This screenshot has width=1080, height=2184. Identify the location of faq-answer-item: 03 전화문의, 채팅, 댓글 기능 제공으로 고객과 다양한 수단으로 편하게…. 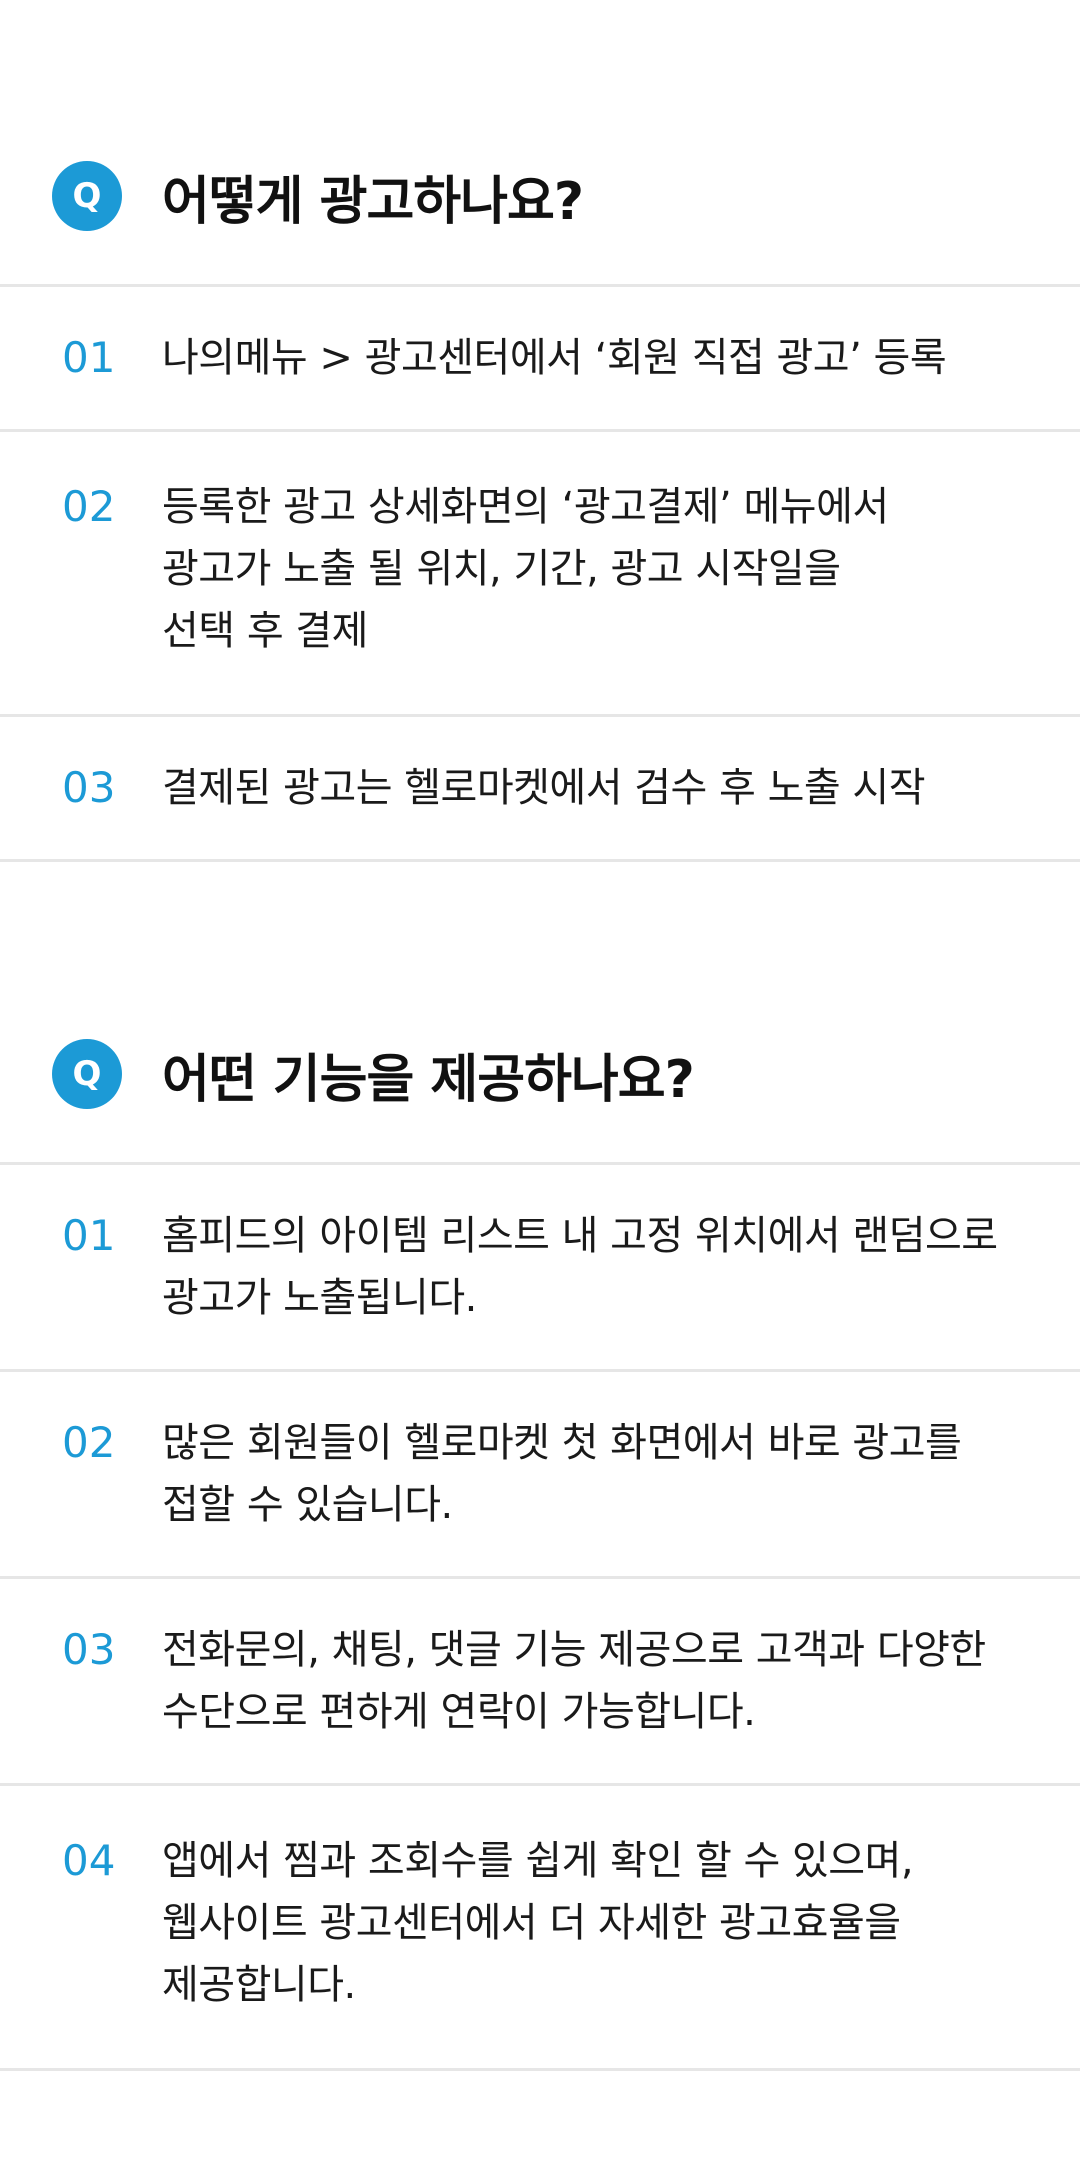
(540, 1682).